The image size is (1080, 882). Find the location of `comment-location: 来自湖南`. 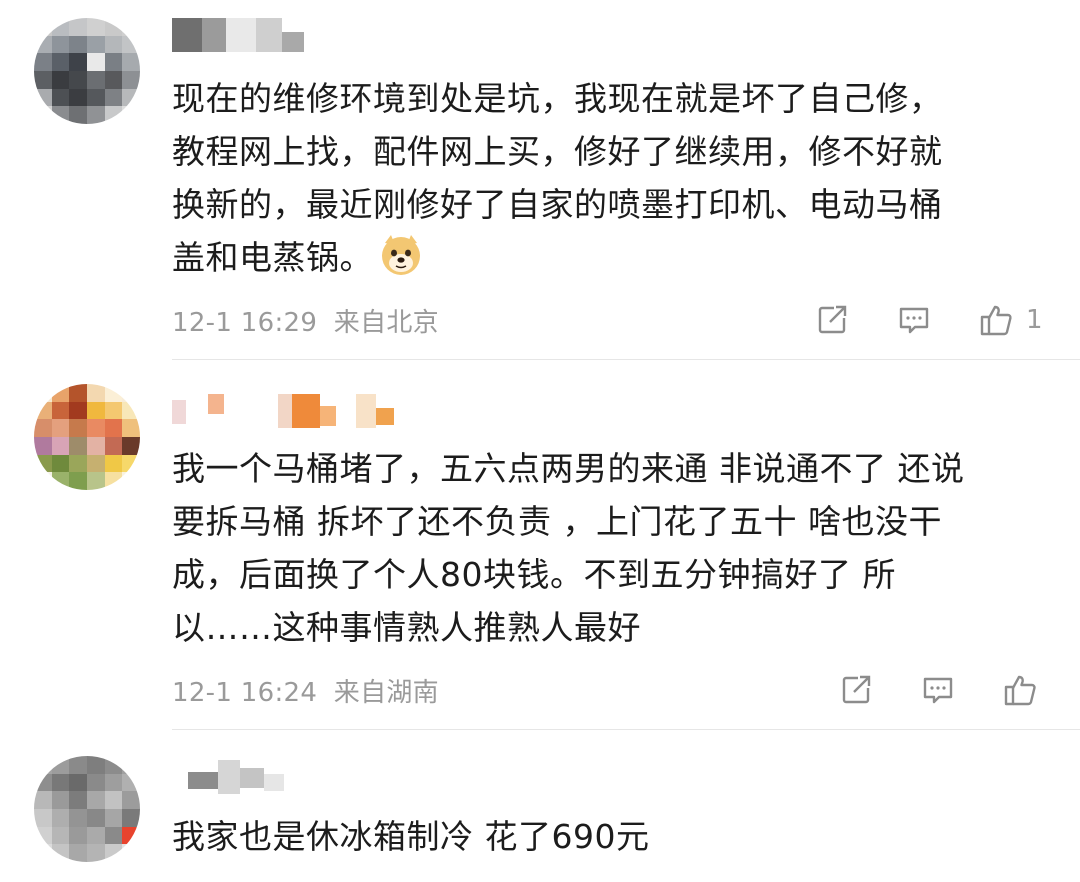

comment-location: 来自湖南 is located at coordinates (386, 693).